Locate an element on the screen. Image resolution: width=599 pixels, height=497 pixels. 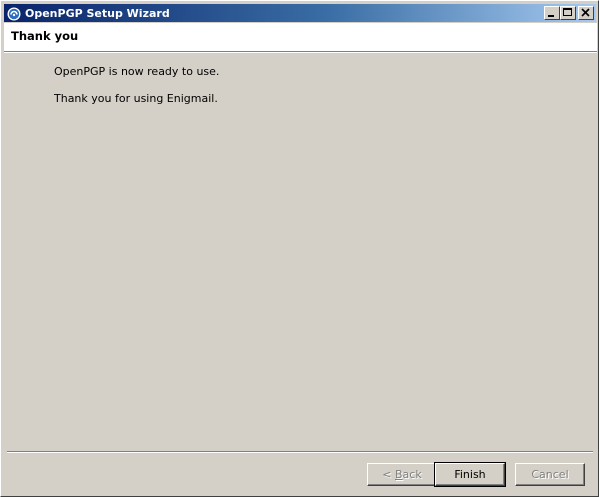
close-button is located at coordinates (586, 13).